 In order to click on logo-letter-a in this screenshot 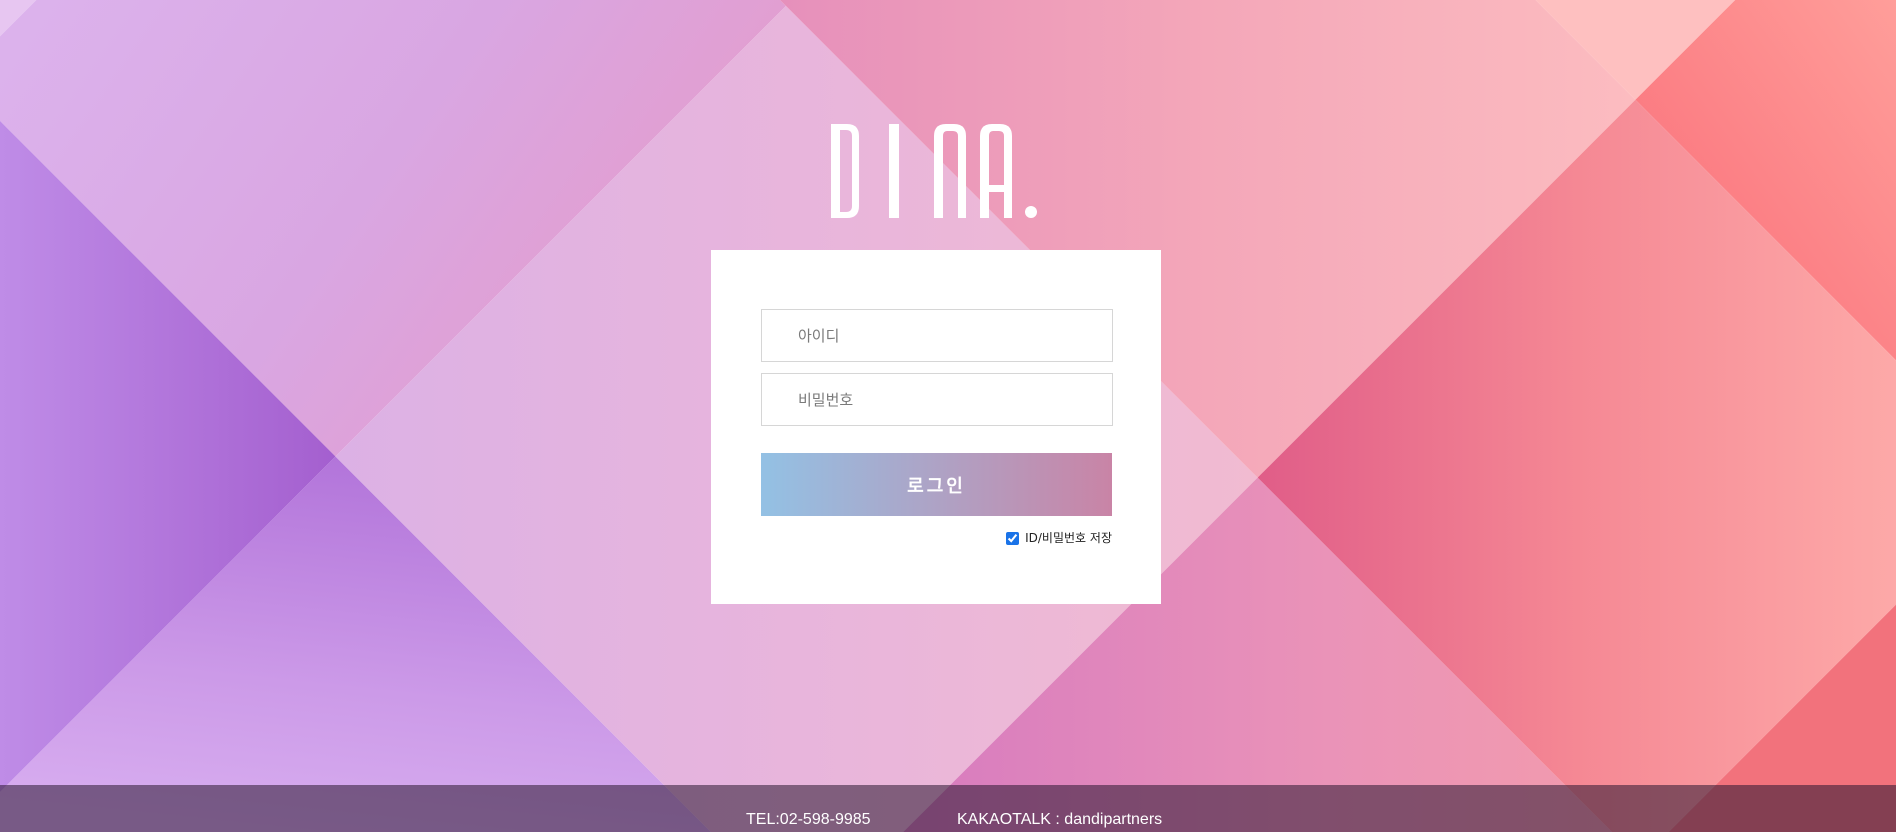, I will do `click(996, 171)`.